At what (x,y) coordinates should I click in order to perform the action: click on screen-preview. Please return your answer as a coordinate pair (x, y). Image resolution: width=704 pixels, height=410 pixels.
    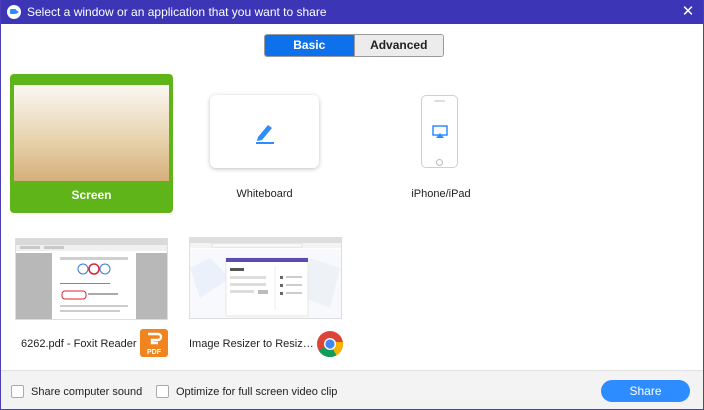
    Looking at the image, I should click on (91, 133).